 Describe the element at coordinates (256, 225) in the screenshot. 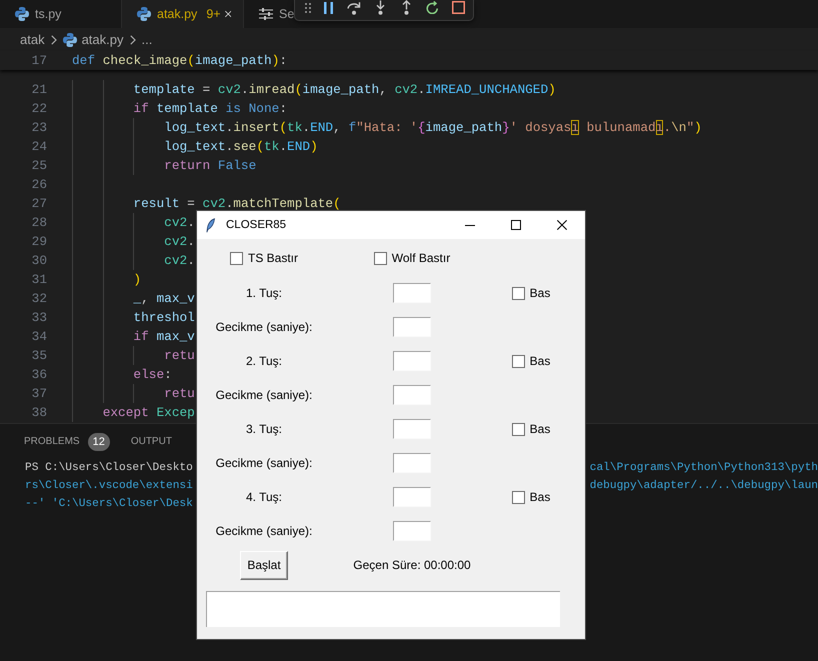

I see `window-title: CLOSER85` at that location.